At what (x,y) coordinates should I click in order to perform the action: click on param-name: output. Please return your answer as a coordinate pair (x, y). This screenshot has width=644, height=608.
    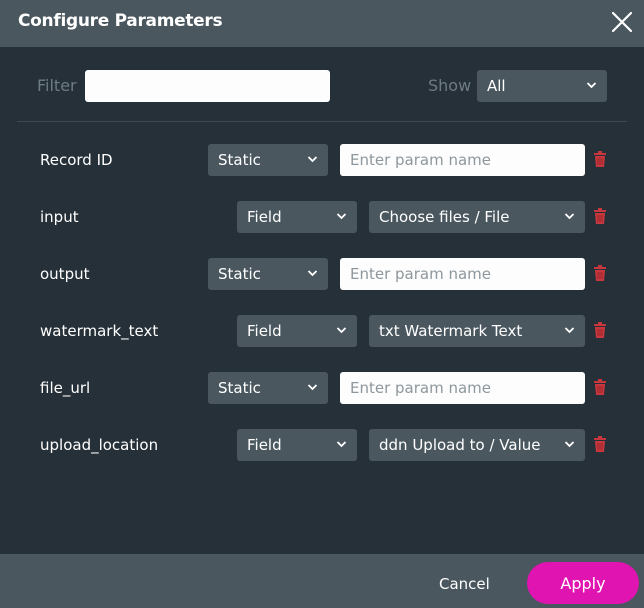
    Looking at the image, I should click on (65, 274).